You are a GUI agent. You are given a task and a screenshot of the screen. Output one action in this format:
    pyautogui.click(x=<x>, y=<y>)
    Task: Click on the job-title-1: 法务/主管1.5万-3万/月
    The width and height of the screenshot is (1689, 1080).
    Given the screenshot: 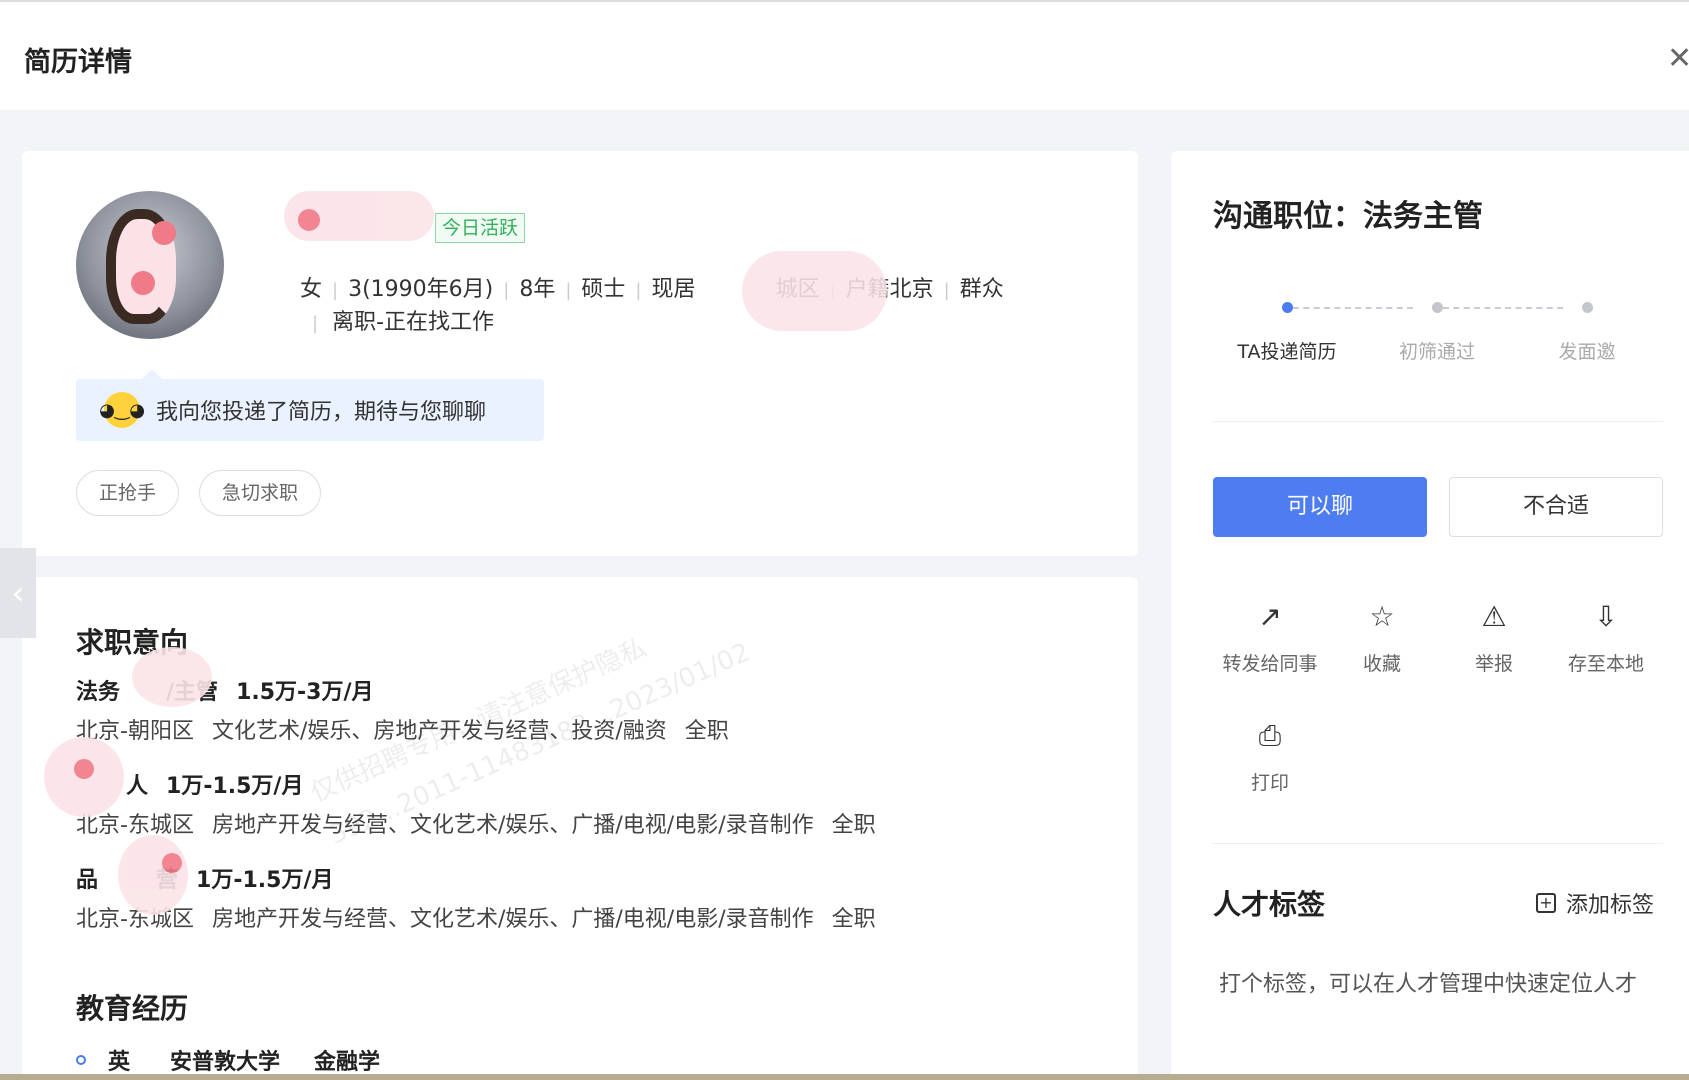 What is the action you would take?
    pyautogui.click(x=225, y=692)
    